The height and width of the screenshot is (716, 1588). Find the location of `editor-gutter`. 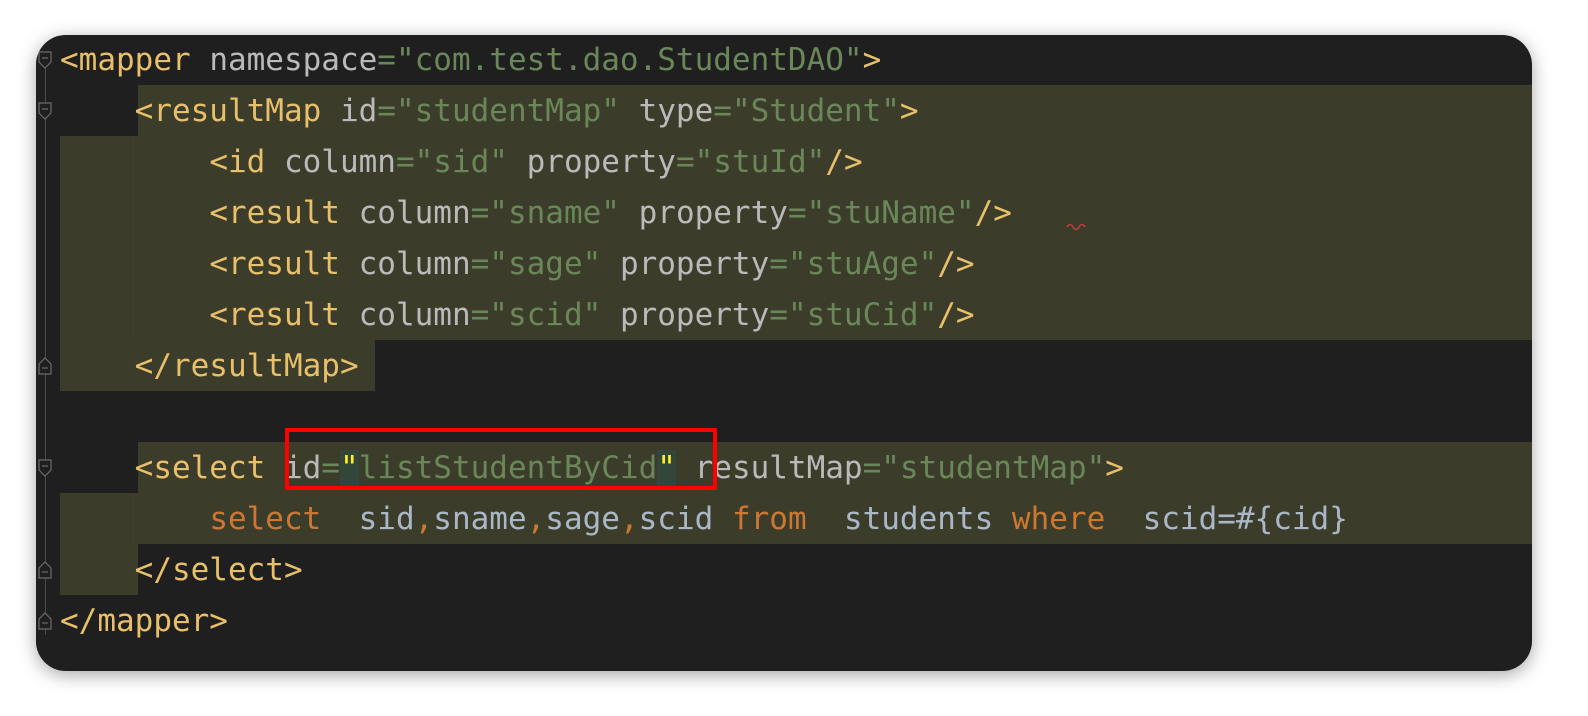

editor-gutter is located at coordinates (48, 353).